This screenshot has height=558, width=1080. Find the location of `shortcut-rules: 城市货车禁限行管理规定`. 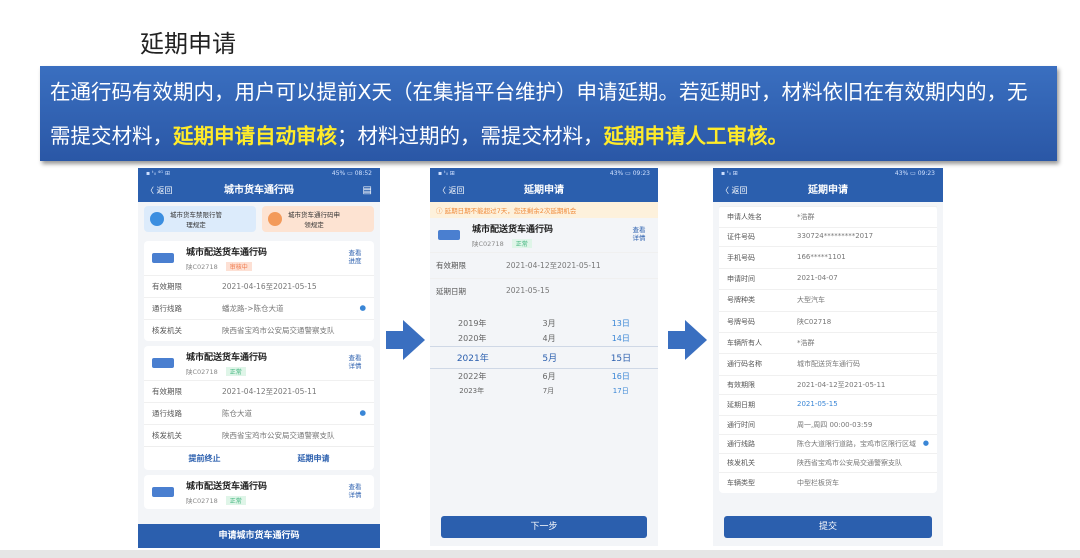

shortcut-rules: 城市货车禁限行管理规定 is located at coordinates (200, 219).